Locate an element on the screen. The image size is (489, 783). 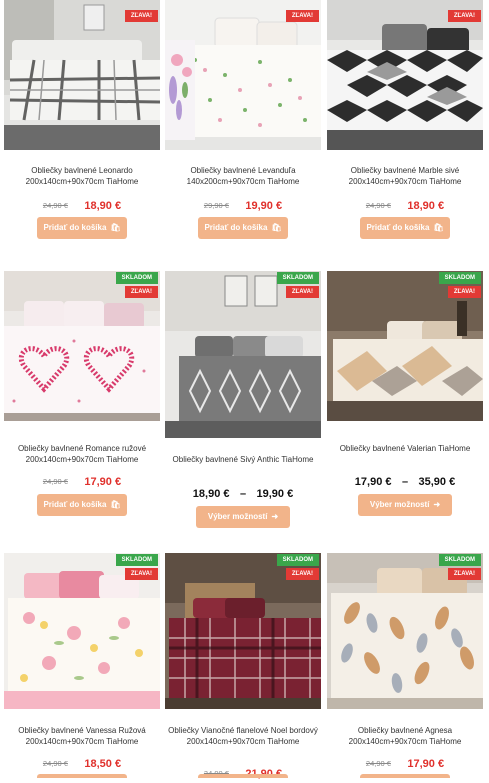
price-to: 35,90 € is located at coordinates (437, 481).